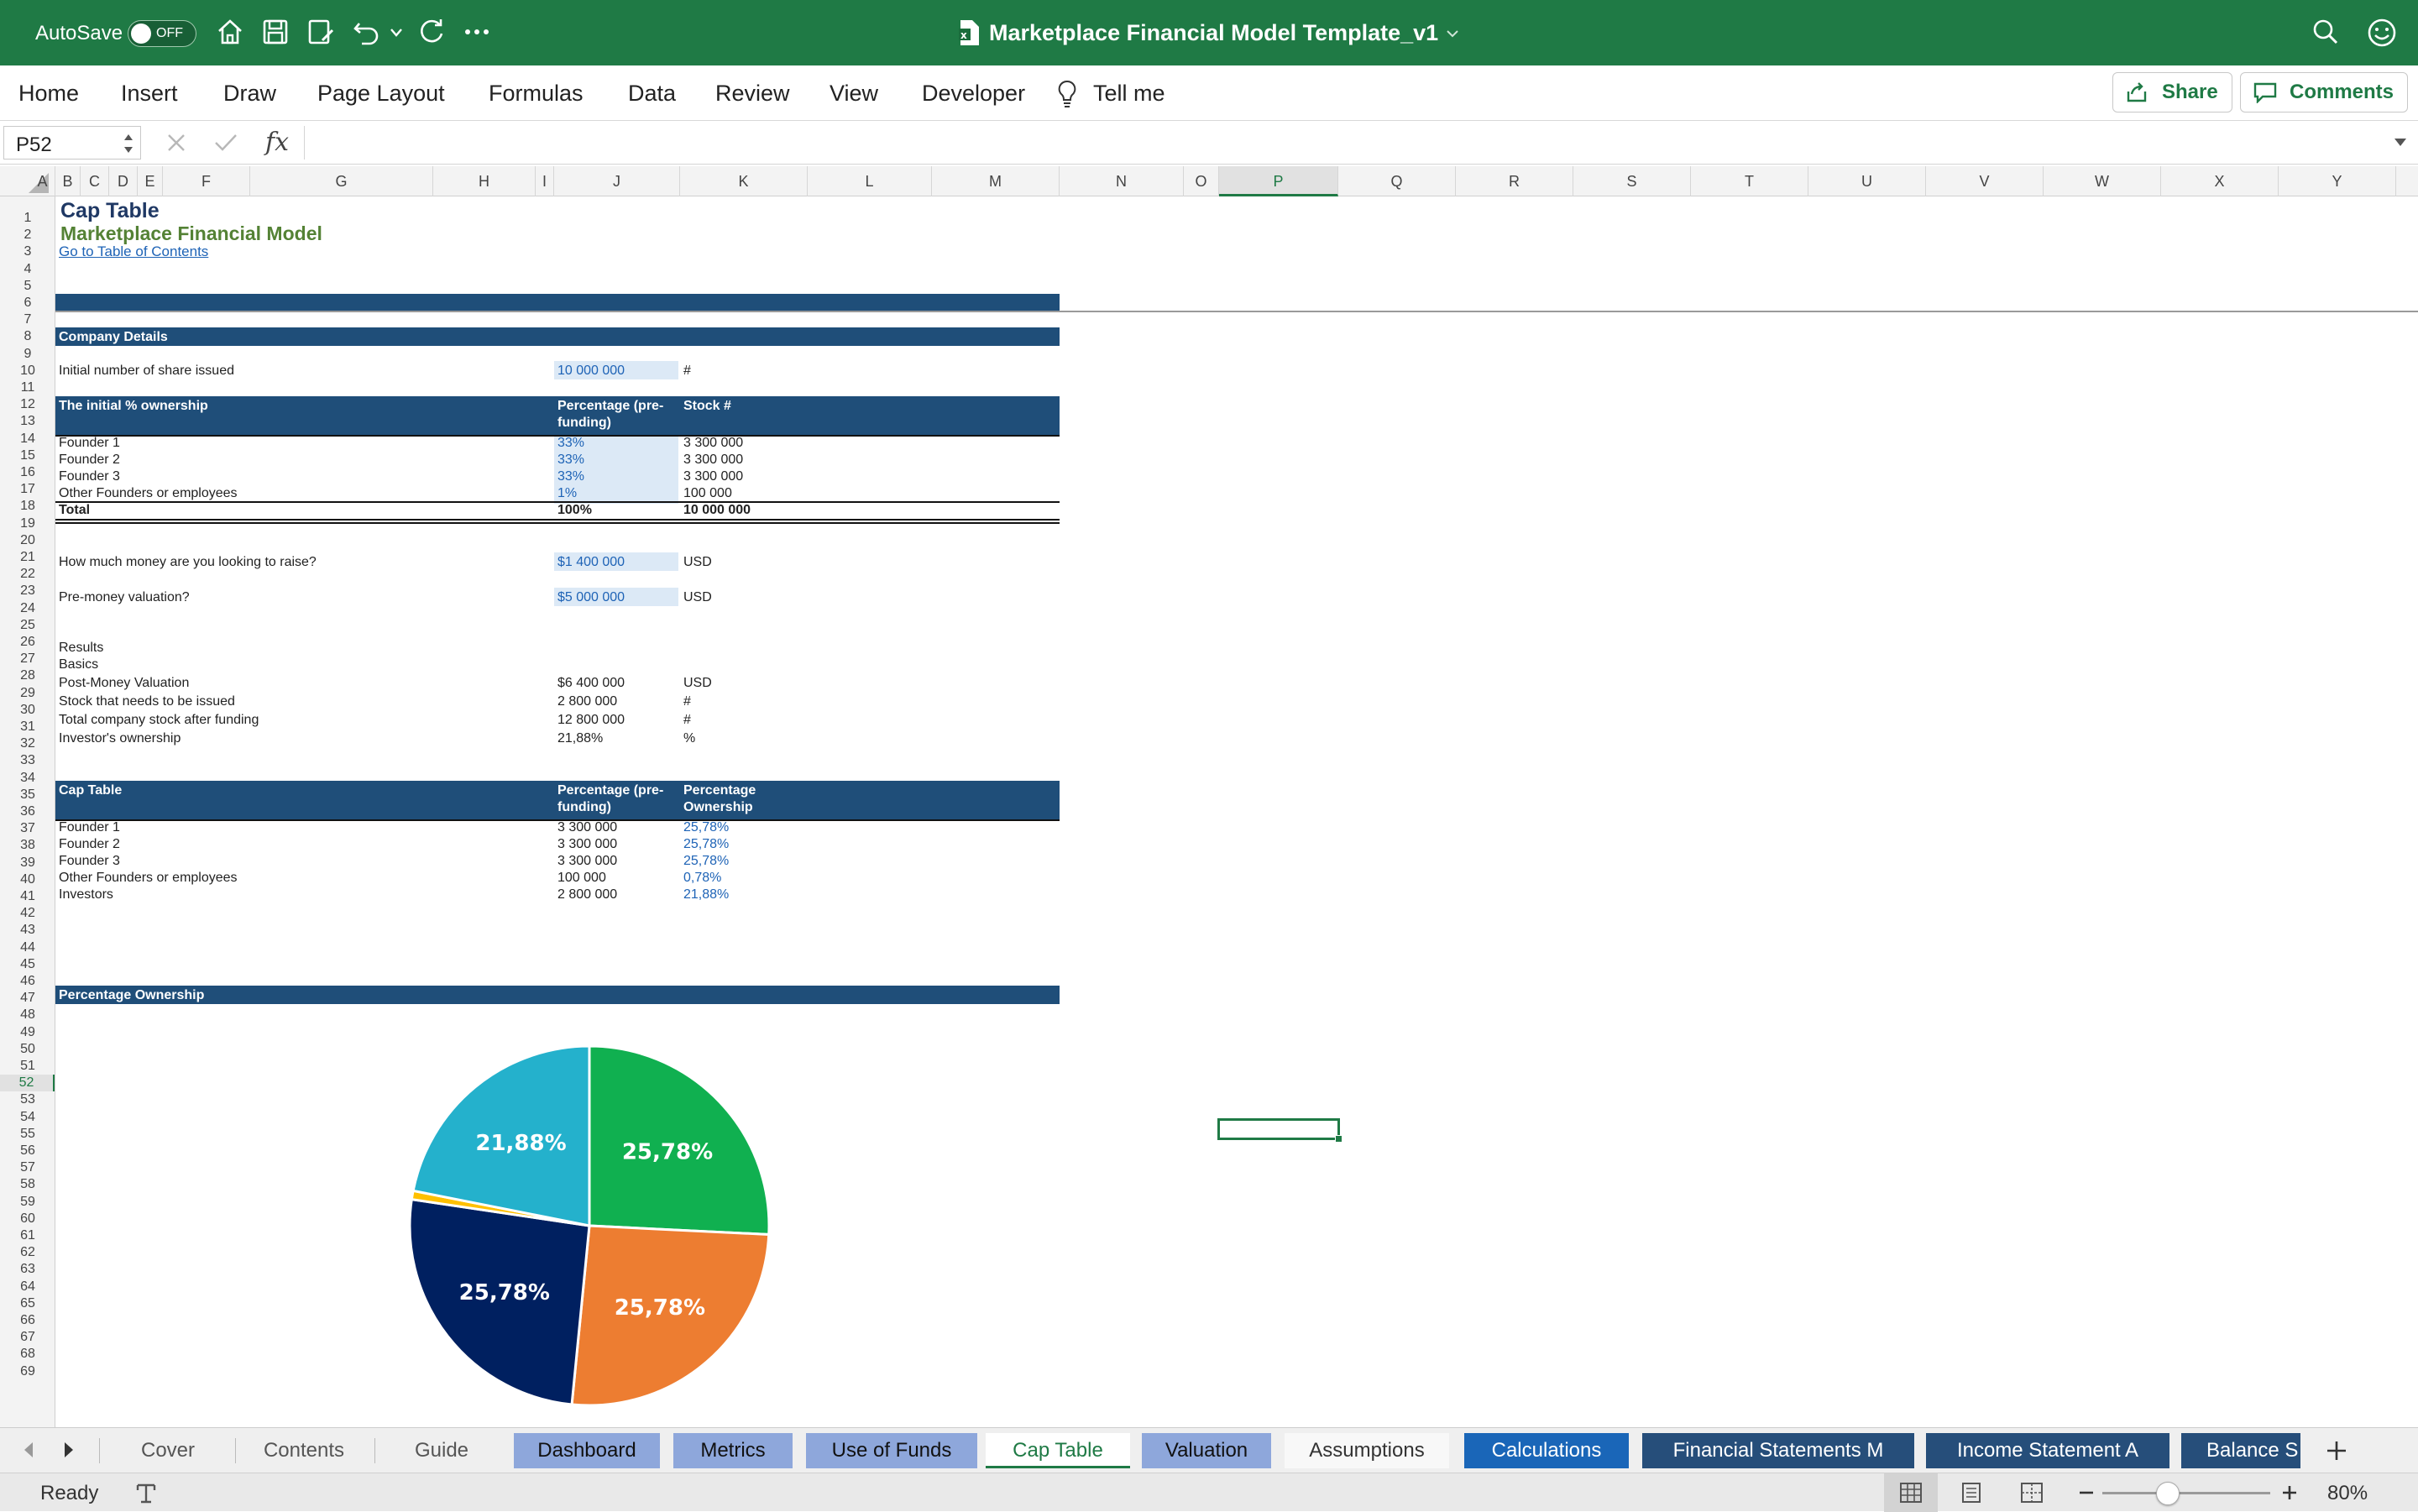 This screenshot has height=1512, width=2418. Describe the element at coordinates (1367, 1450) in the screenshot. I see `tab-assumptions: Assumptions` at that location.